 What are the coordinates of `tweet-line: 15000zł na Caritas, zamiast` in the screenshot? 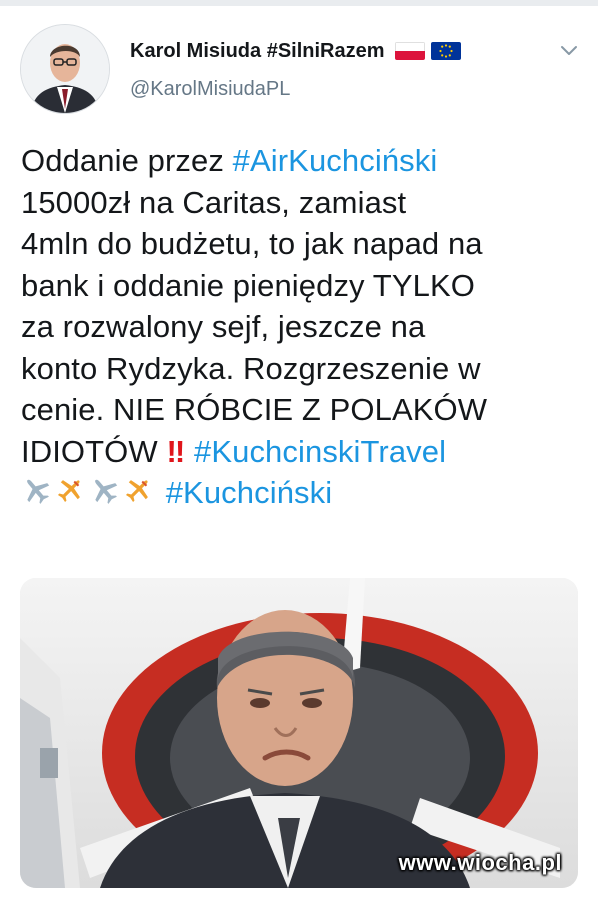 It's located at (301, 203).